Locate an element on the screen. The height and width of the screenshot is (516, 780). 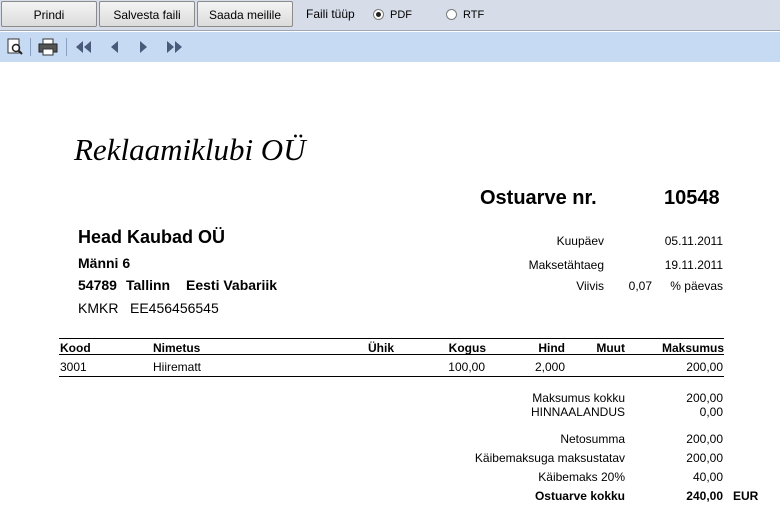
buyer-country: Eesti Vabariik is located at coordinates (232, 285).